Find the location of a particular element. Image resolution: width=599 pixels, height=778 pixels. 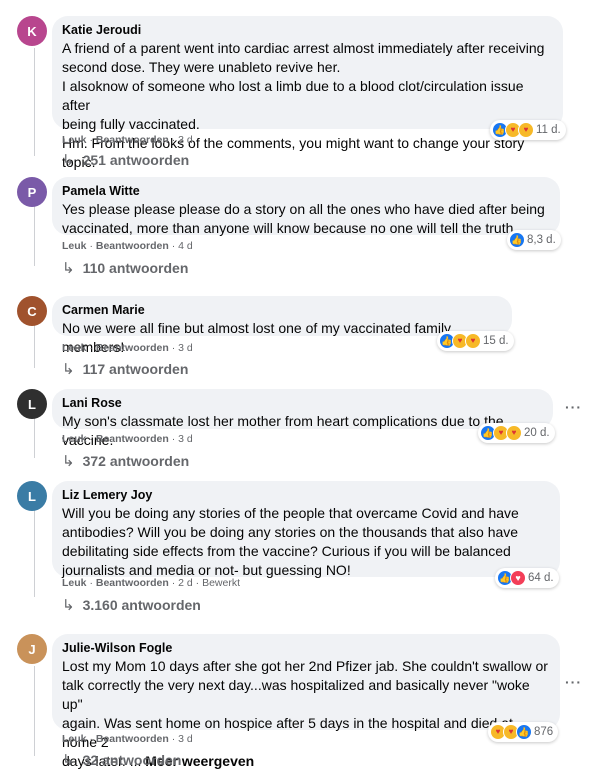

avatar-initial: J is located at coordinates (32, 649).